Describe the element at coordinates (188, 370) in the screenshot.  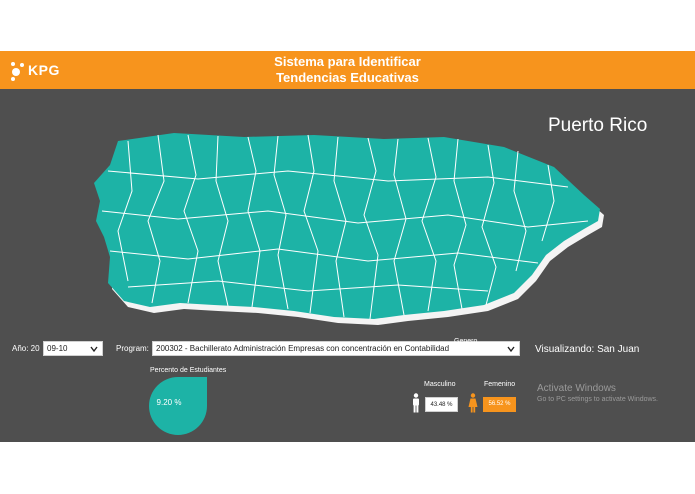
I see `students-percent-title: Percento de Estudiantes` at that location.